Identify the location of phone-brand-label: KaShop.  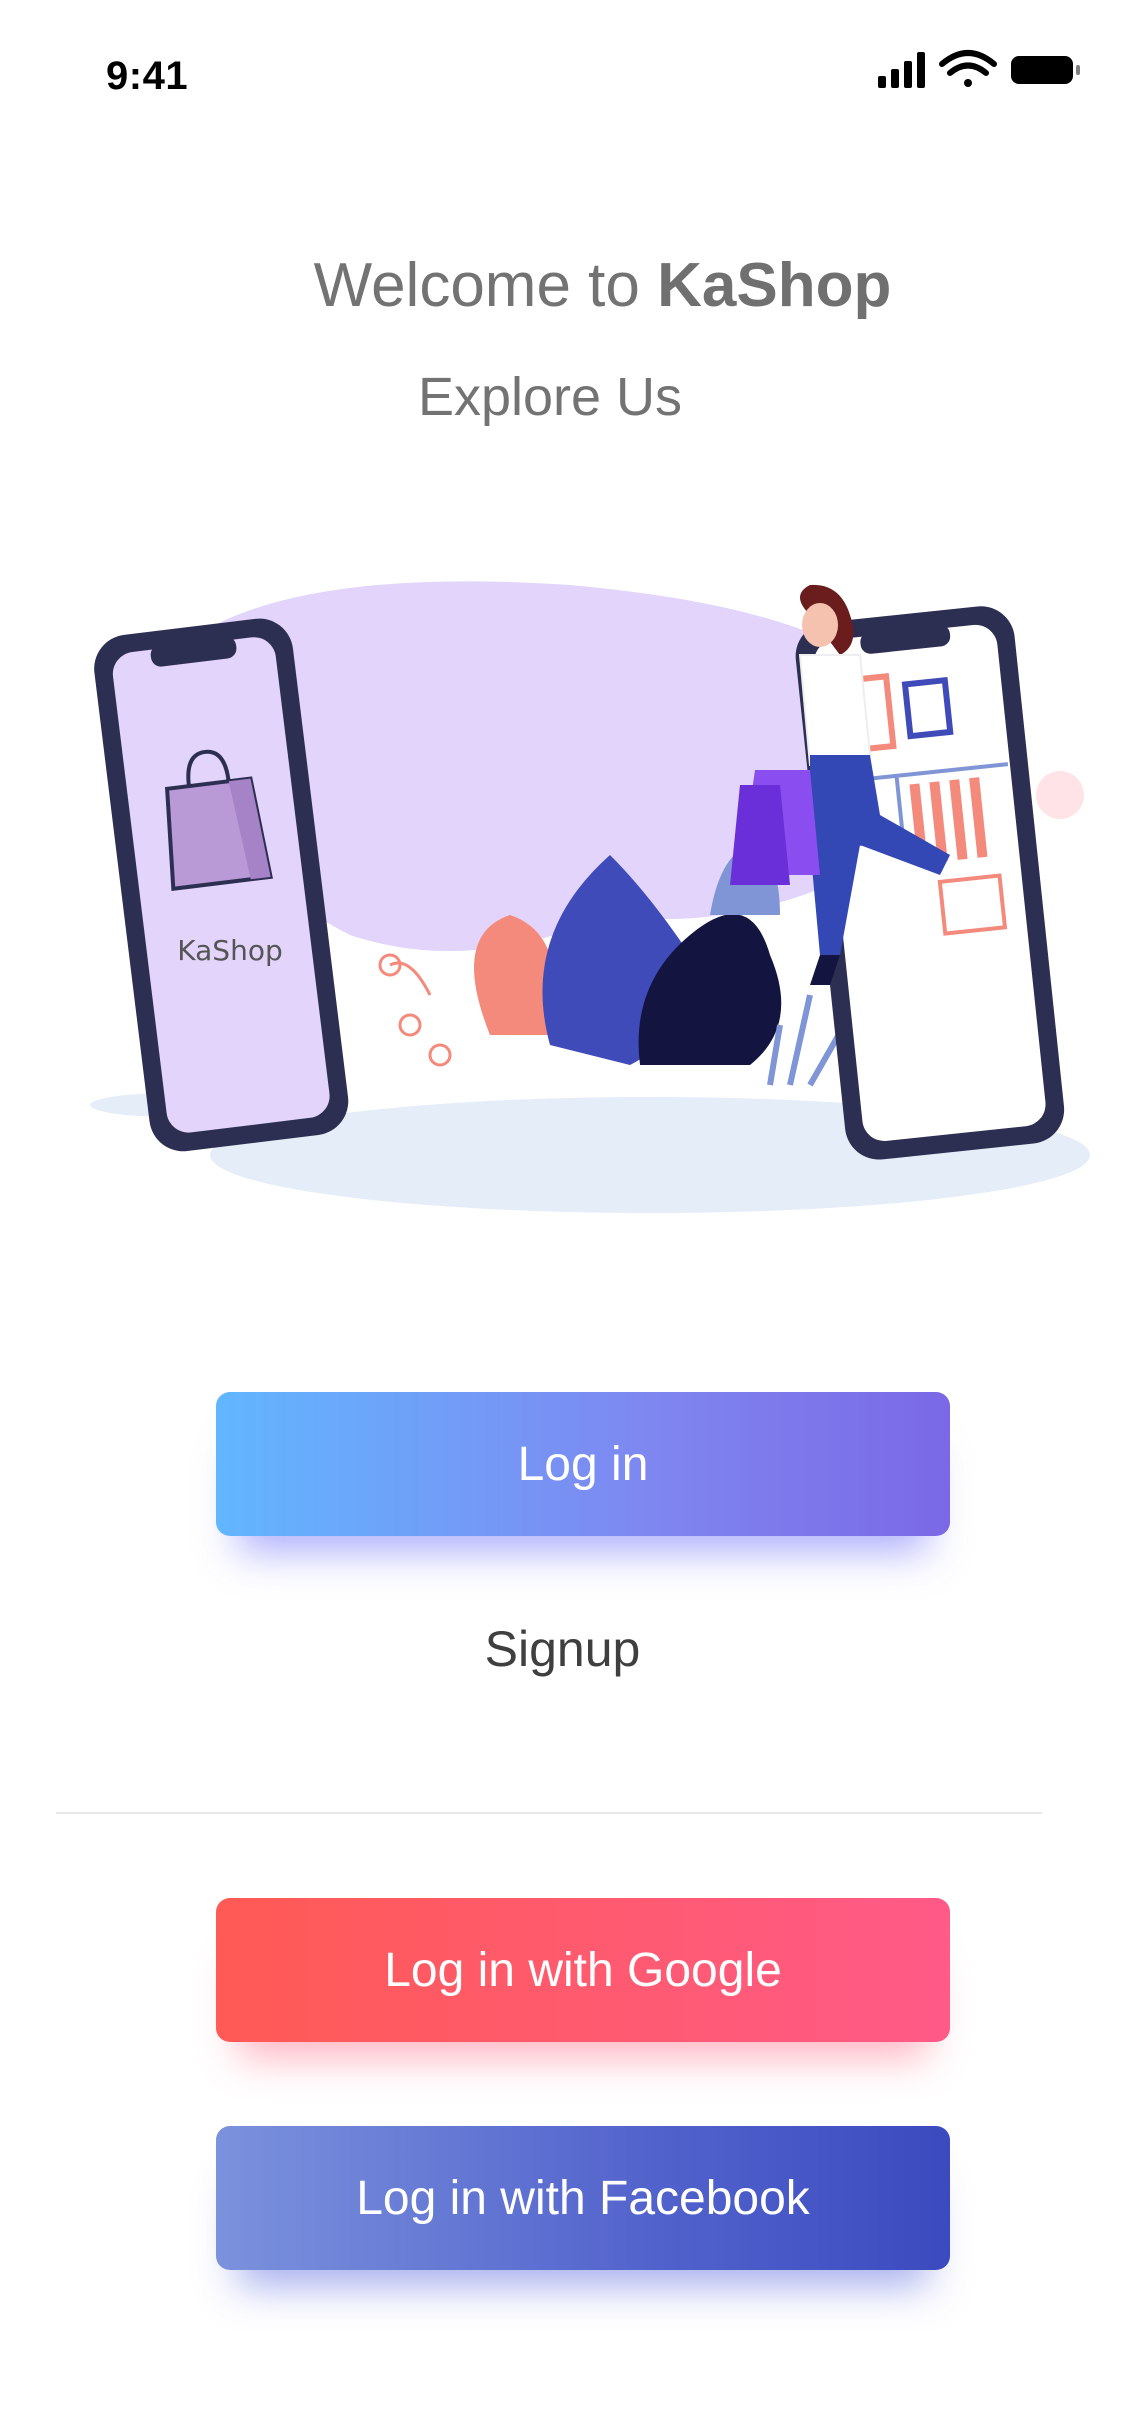
(229, 950).